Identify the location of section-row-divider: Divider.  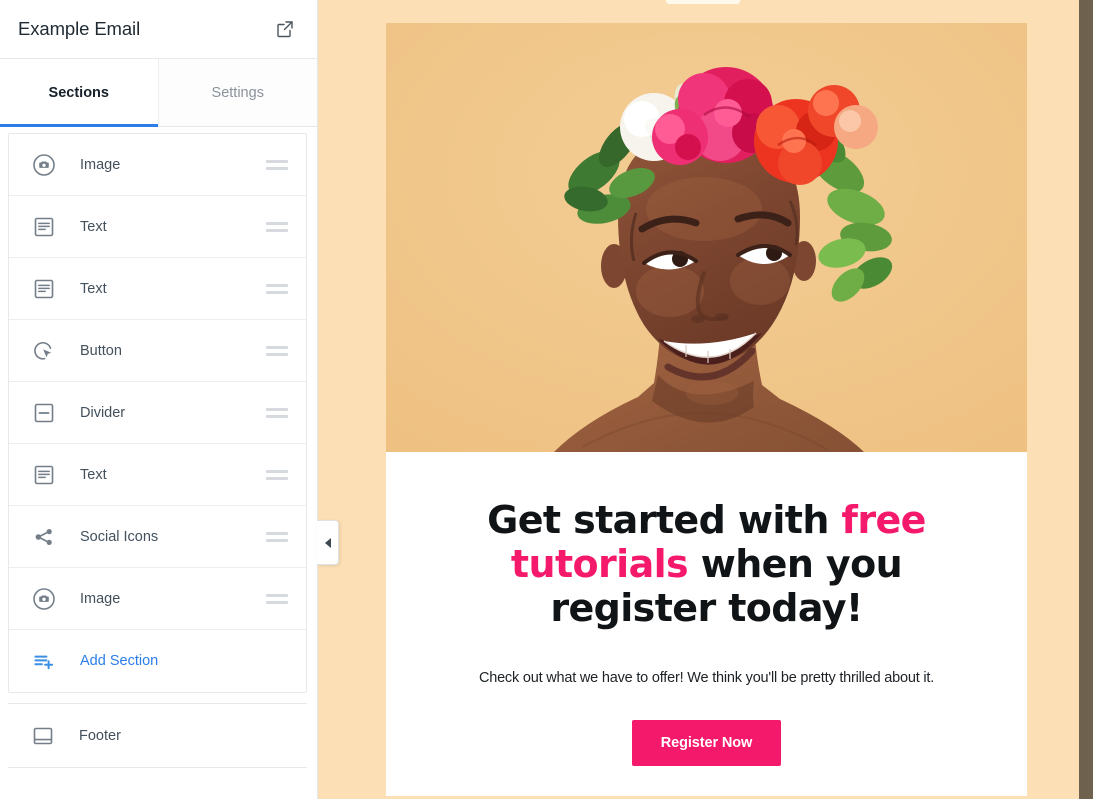
(157, 413).